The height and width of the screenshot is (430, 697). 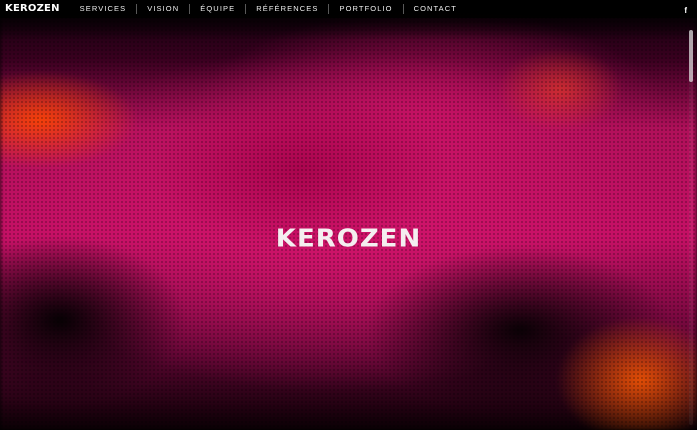 I want to click on scrollbar-track, so click(x=691, y=227).